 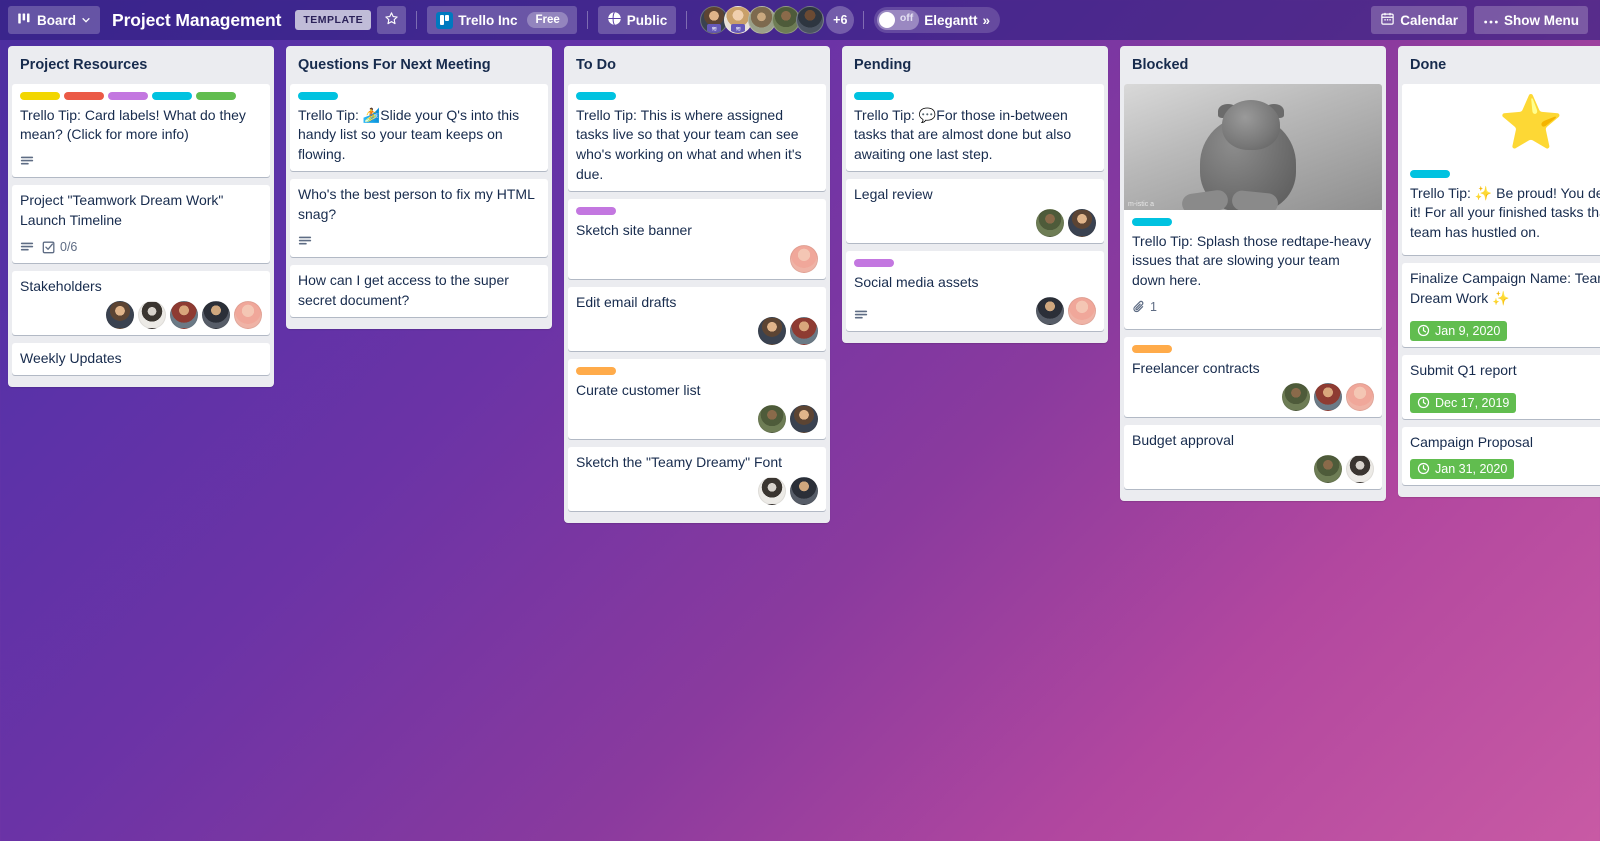 What do you see at coordinates (305, 241) in the screenshot?
I see `description-icon` at bounding box center [305, 241].